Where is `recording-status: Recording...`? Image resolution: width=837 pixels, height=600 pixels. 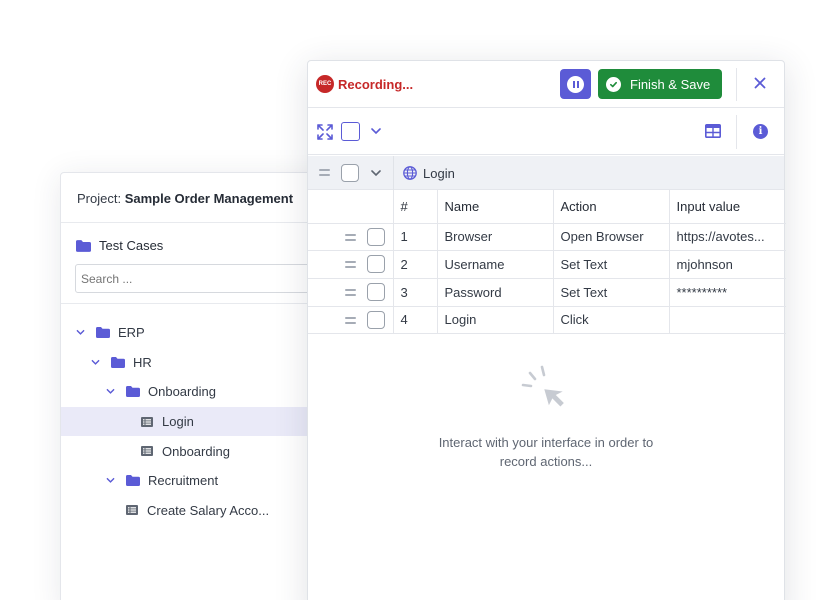
recording-status: Recording... is located at coordinates (376, 84).